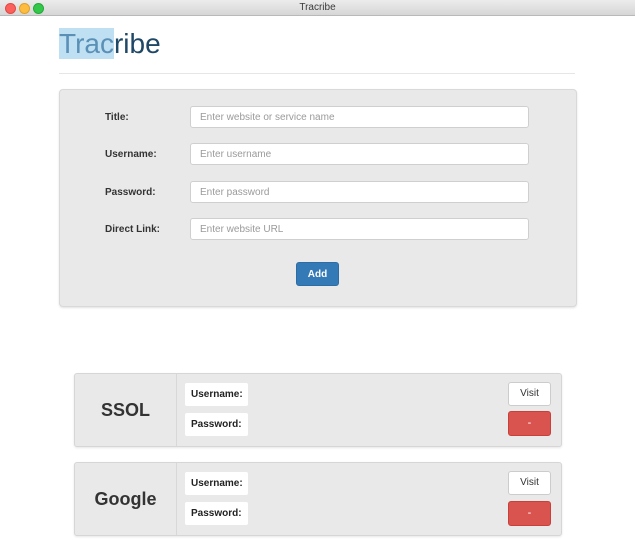 This screenshot has height=542, width=635. What do you see at coordinates (131, 154) in the screenshot?
I see `username-label: Username:` at bounding box center [131, 154].